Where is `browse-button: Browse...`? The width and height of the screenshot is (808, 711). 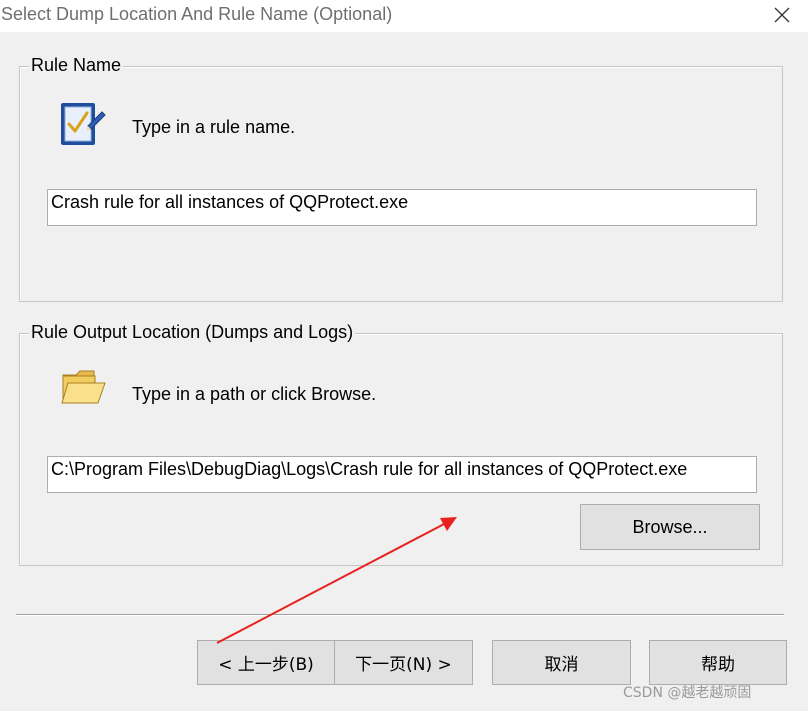
browse-button: Browse... is located at coordinates (670, 527).